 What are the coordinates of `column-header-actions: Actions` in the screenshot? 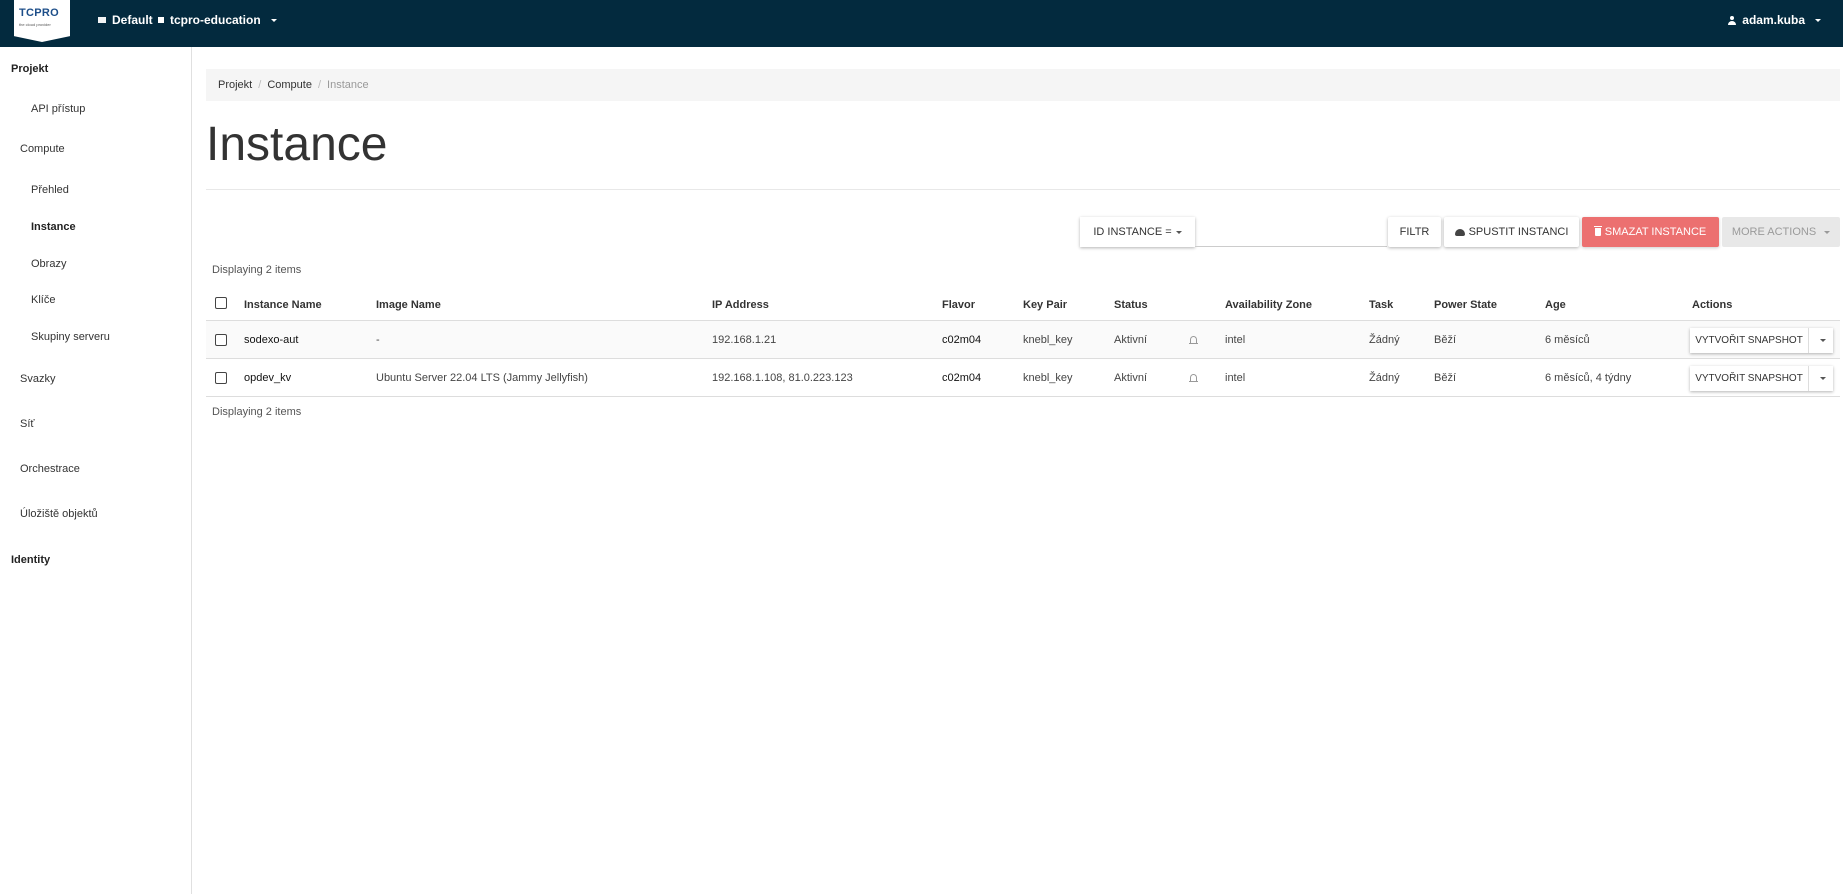 It's located at (1712, 305).